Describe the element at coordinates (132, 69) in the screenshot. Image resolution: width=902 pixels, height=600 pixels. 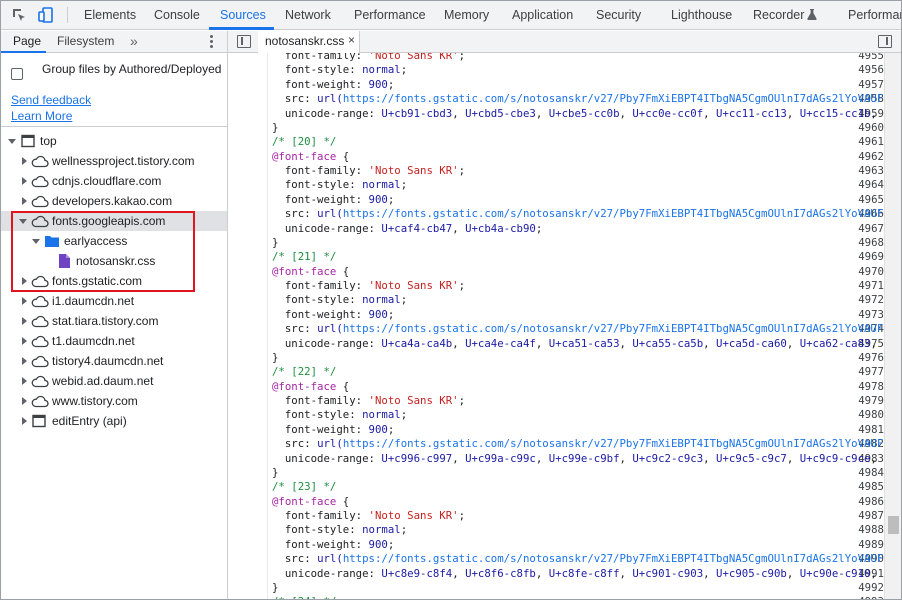
I see `group-files-label: Group files by Authored/Deployed` at that location.